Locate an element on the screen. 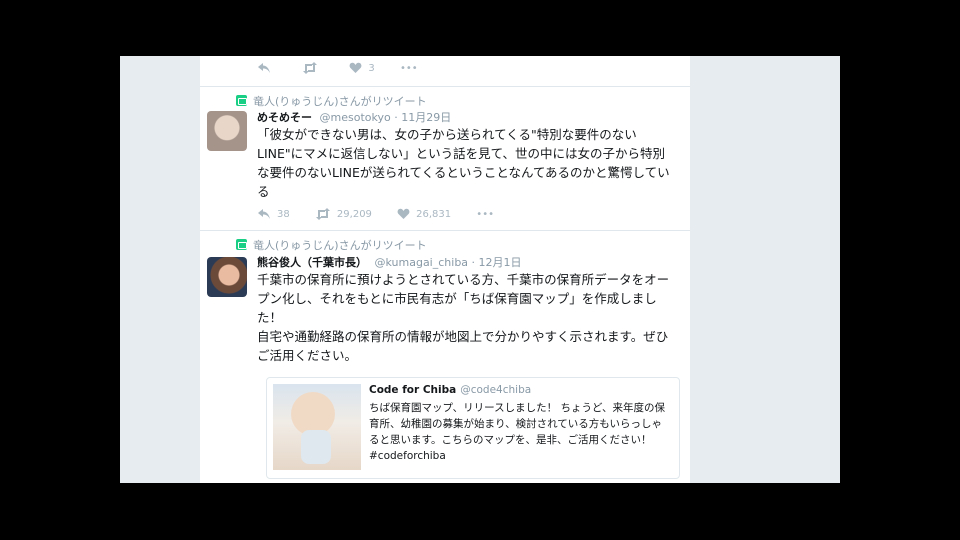  tweet-date: 11月29日 is located at coordinates (426, 117).